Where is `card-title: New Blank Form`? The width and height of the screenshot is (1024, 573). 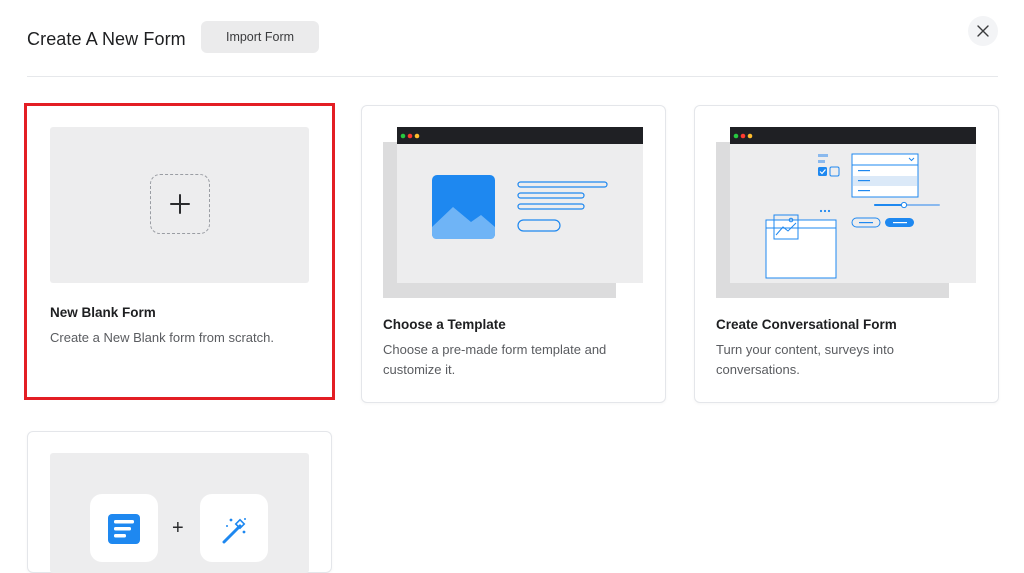
card-title: New Blank Form is located at coordinates (103, 312).